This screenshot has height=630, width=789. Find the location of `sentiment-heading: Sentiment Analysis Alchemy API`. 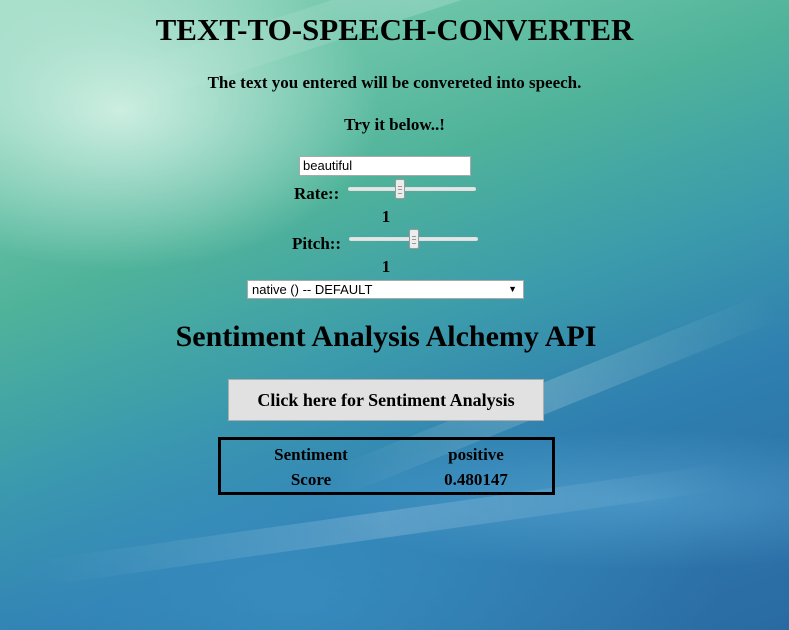

sentiment-heading: Sentiment Analysis Alchemy API is located at coordinates (386, 336).